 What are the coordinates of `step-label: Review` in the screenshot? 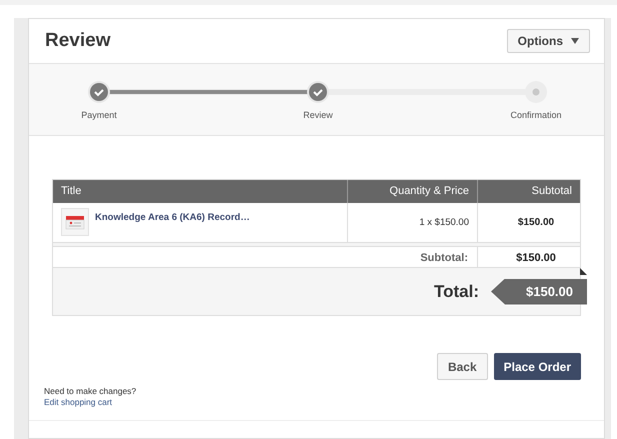 It's located at (318, 115).